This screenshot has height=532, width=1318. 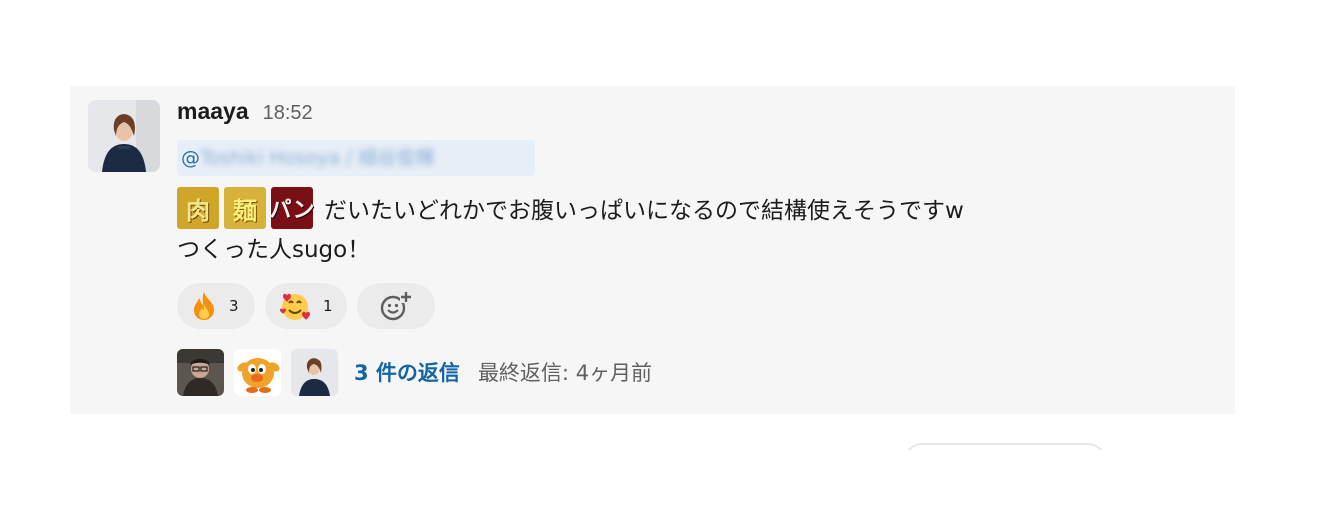 I want to click on pan-emoji-icon: パン, so click(x=292, y=208).